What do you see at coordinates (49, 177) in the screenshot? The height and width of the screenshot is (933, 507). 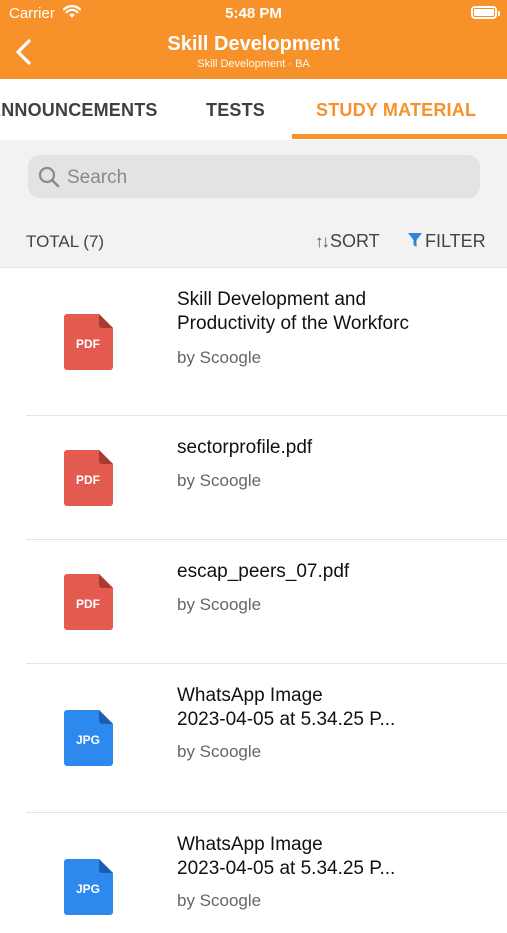 I see `search-icon` at bounding box center [49, 177].